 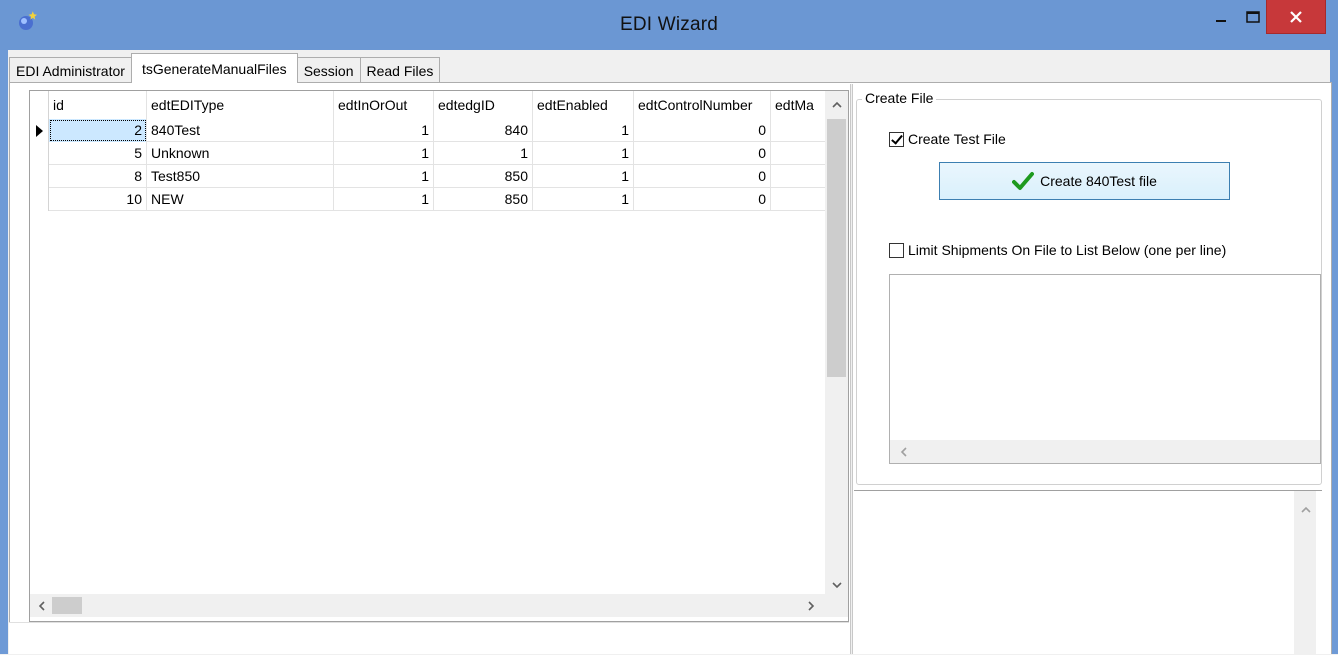 I want to click on table-row: 8 Test850 1 850 1 0, so click(x=428, y=176).